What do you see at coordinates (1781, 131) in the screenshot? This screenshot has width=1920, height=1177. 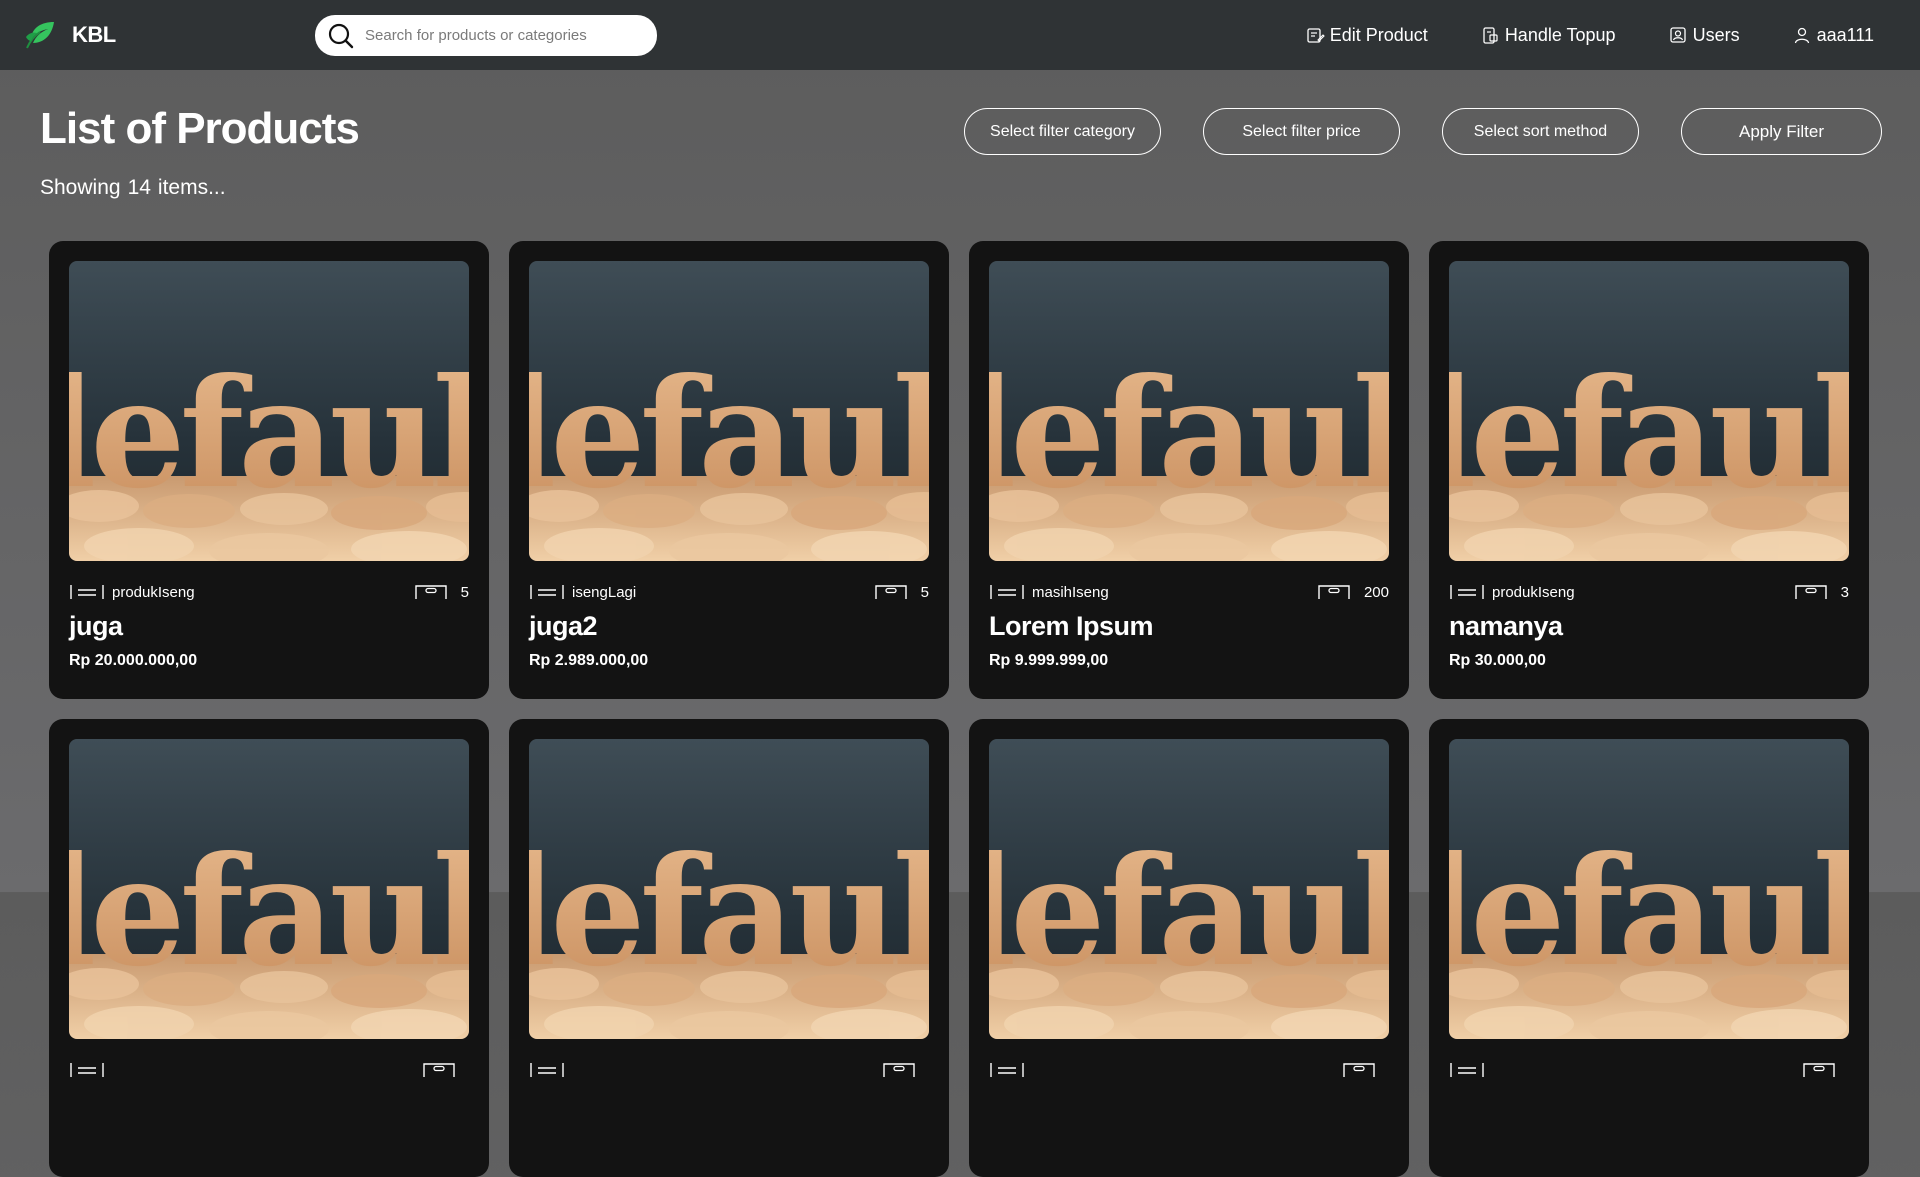 I see `apply-filter-button: Apply Filter` at bounding box center [1781, 131].